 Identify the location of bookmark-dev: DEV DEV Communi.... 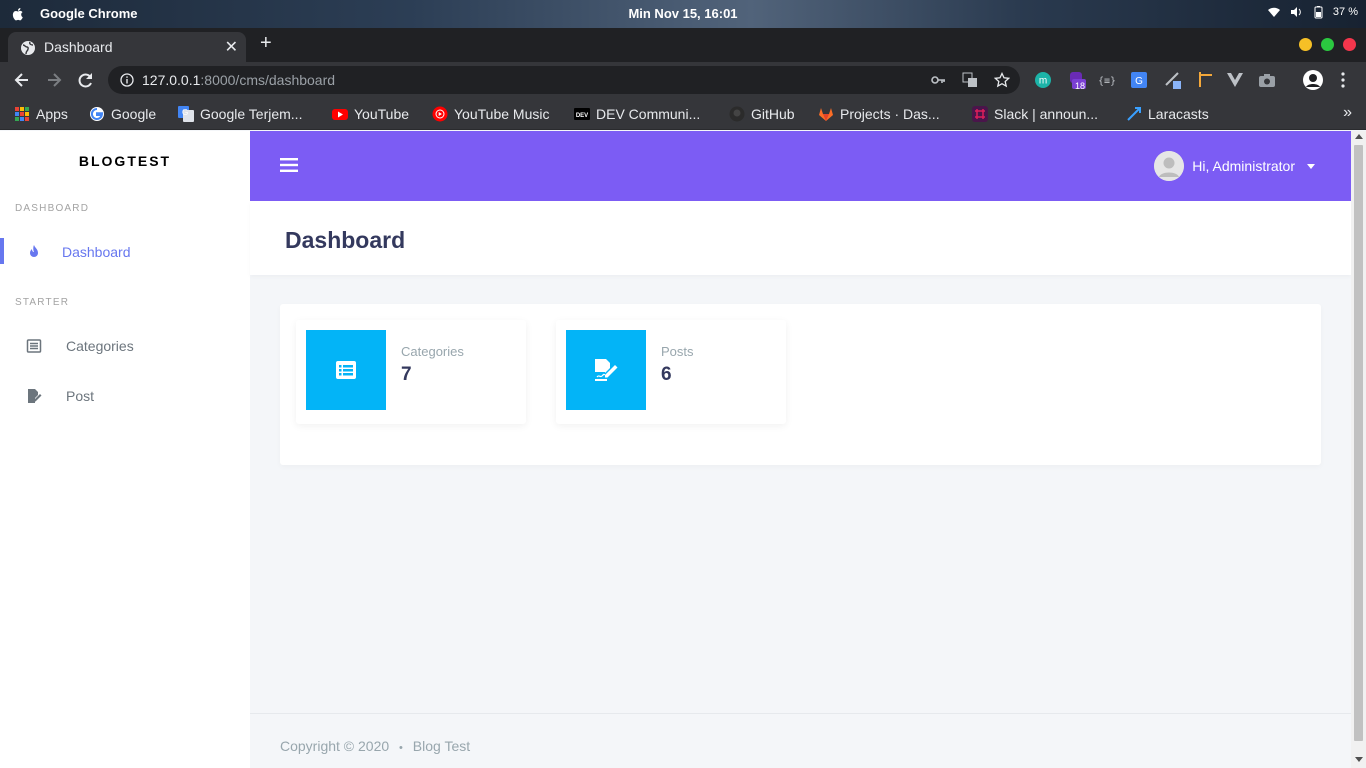
(637, 114).